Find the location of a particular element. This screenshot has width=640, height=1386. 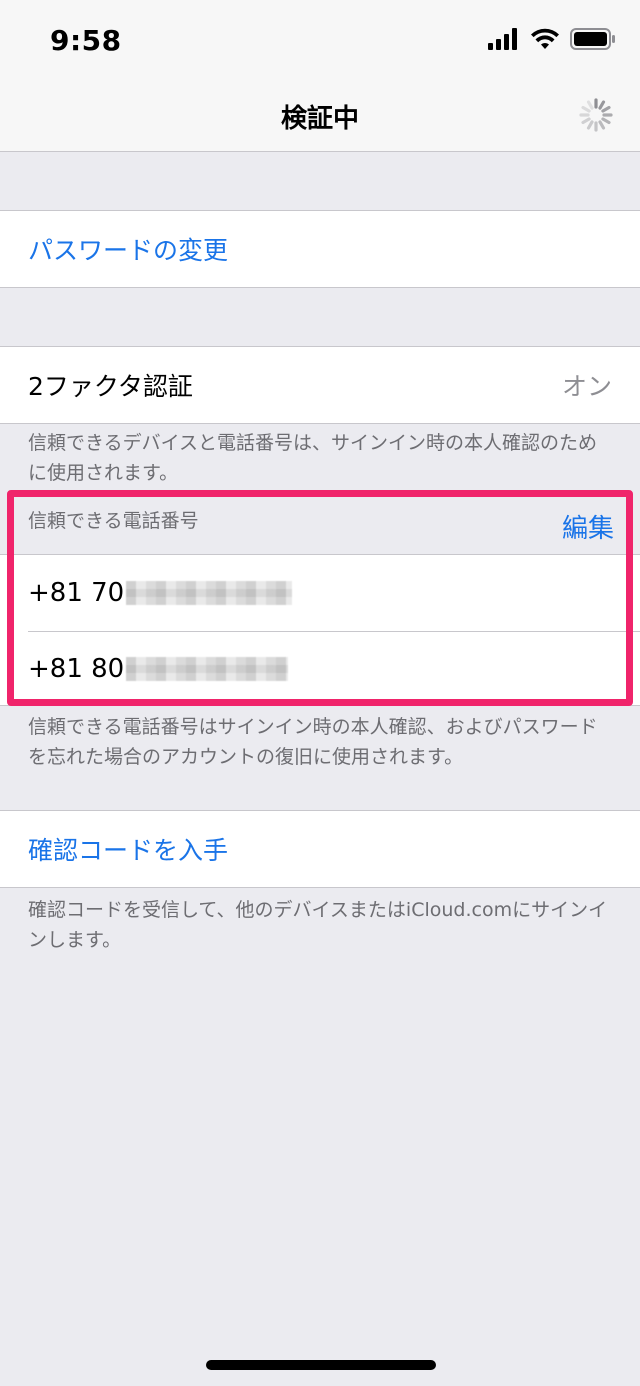

two-factor-row: 2ファクタ認証 オン is located at coordinates (320, 385).